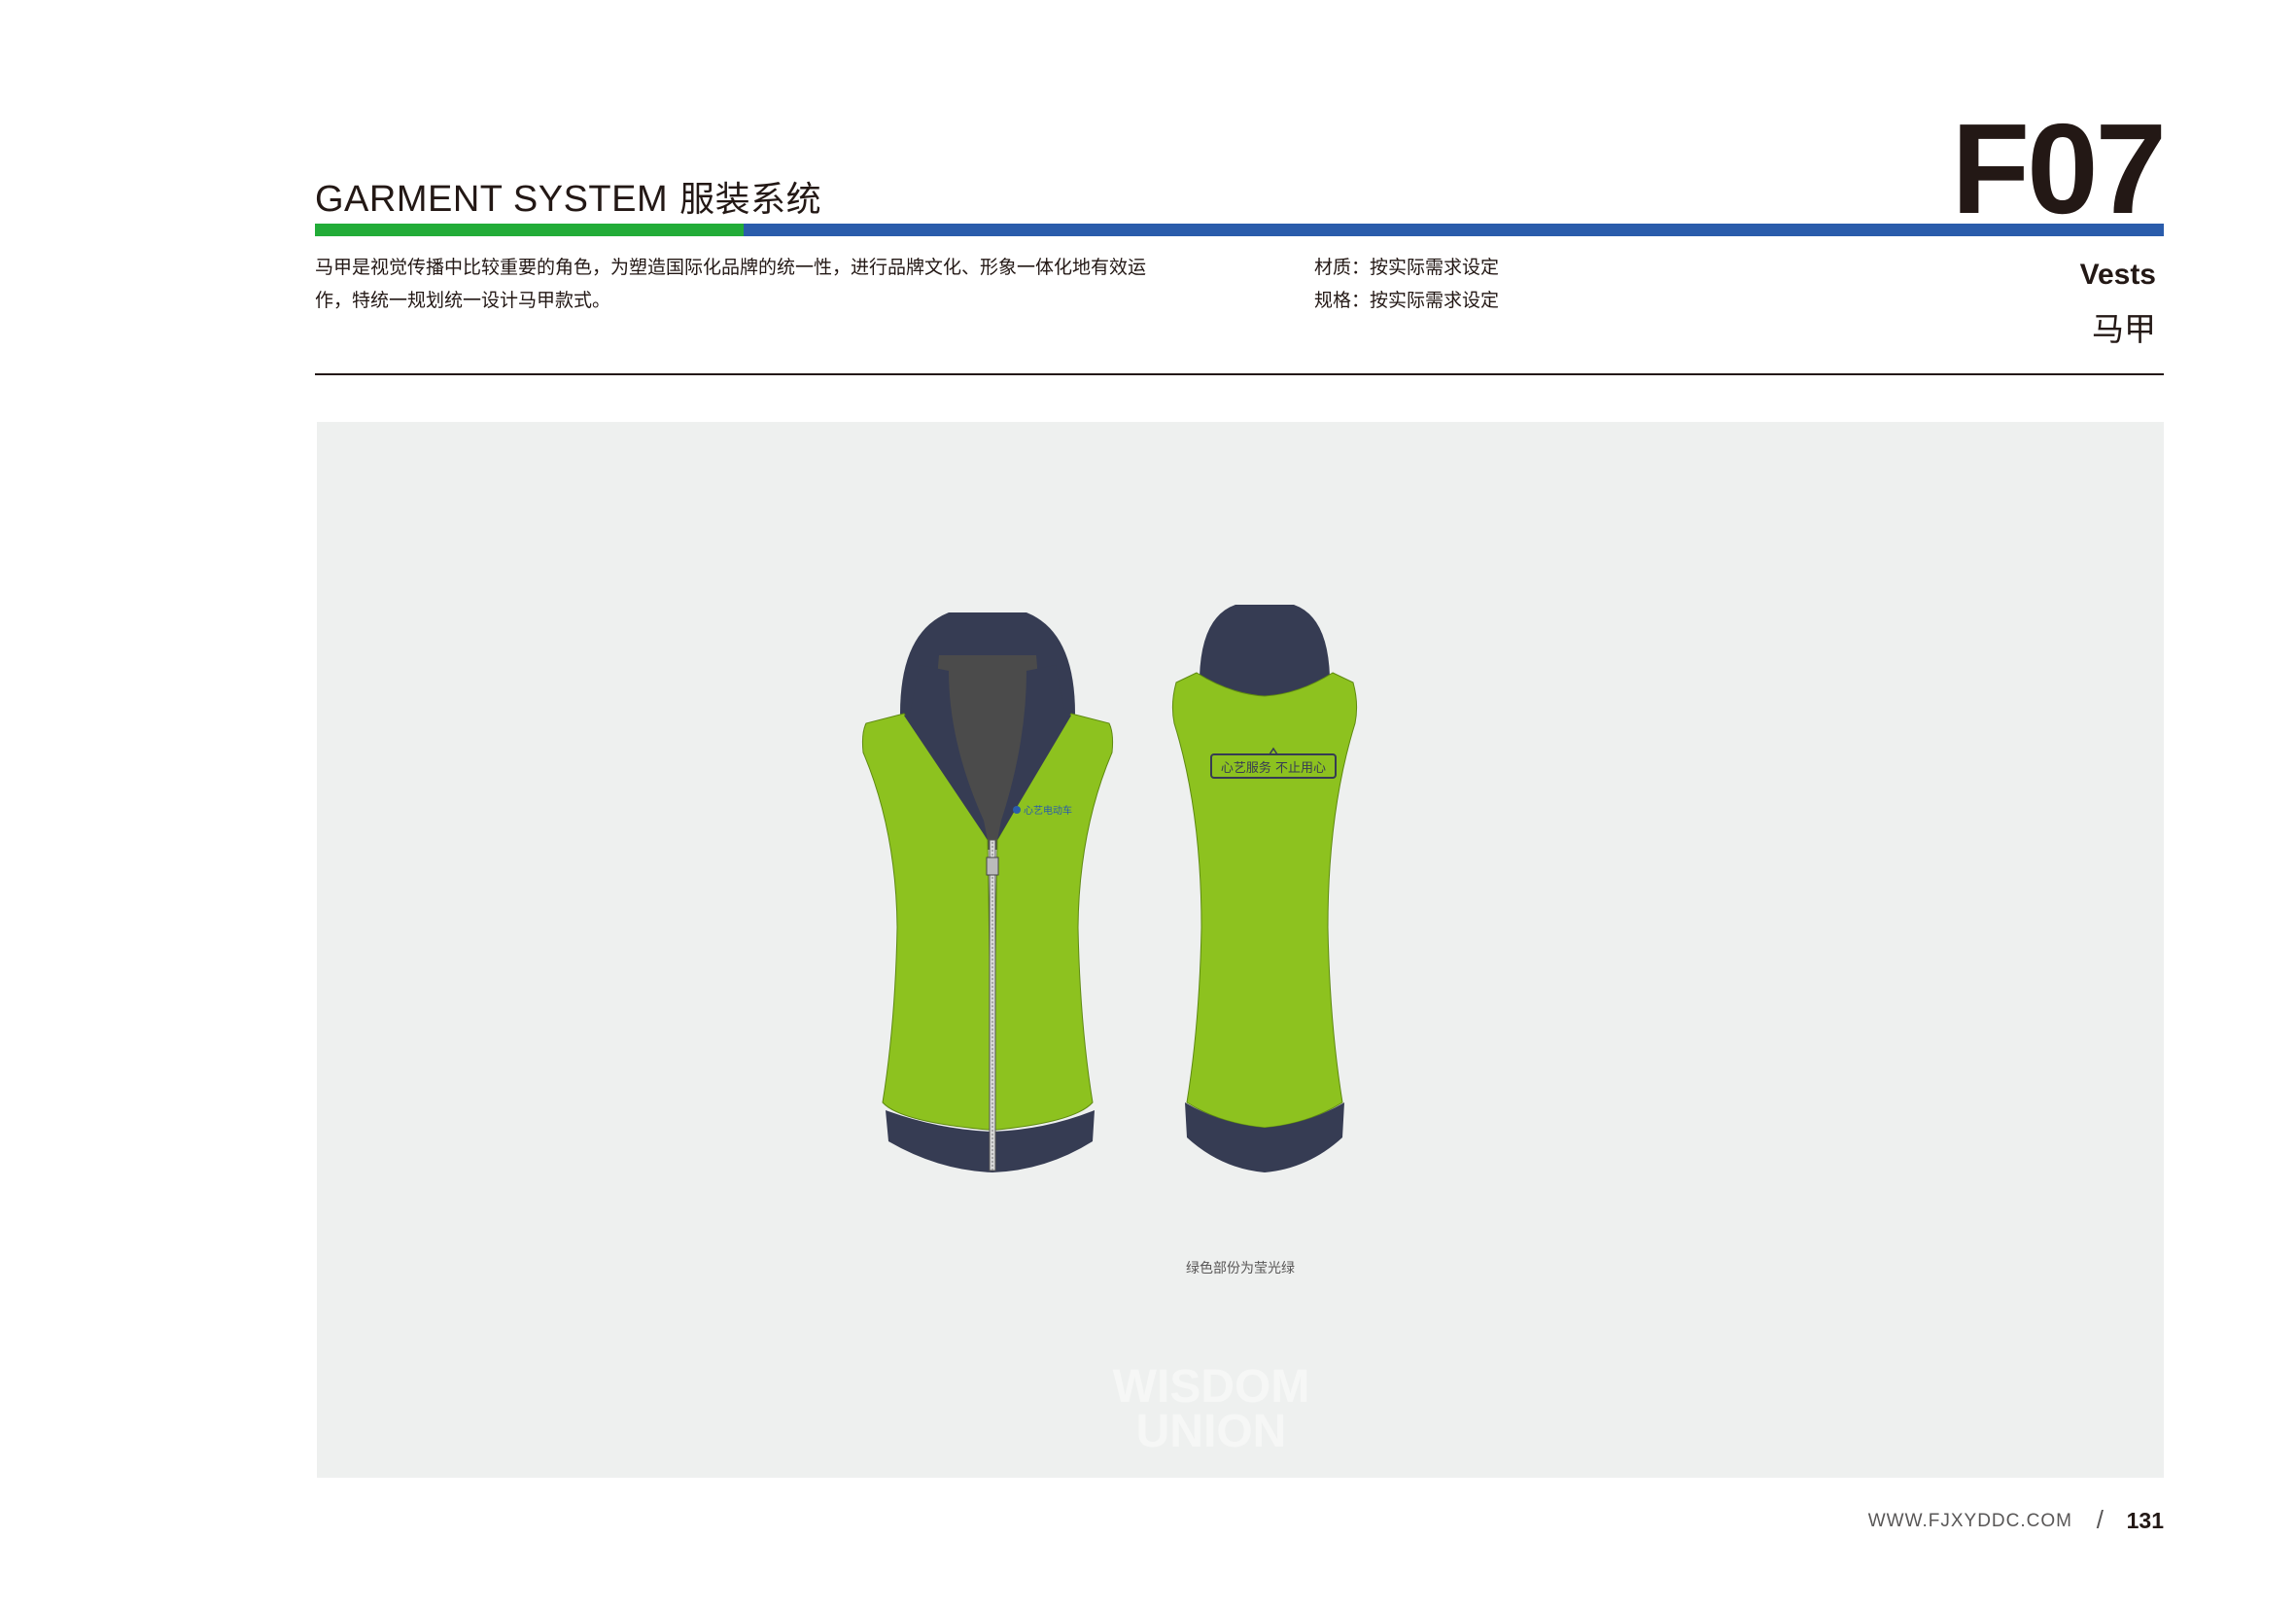 This screenshot has width=2296, height=1608. I want to click on back-slogan-text: 心艺服务 不止用心, so click(1273, 768).